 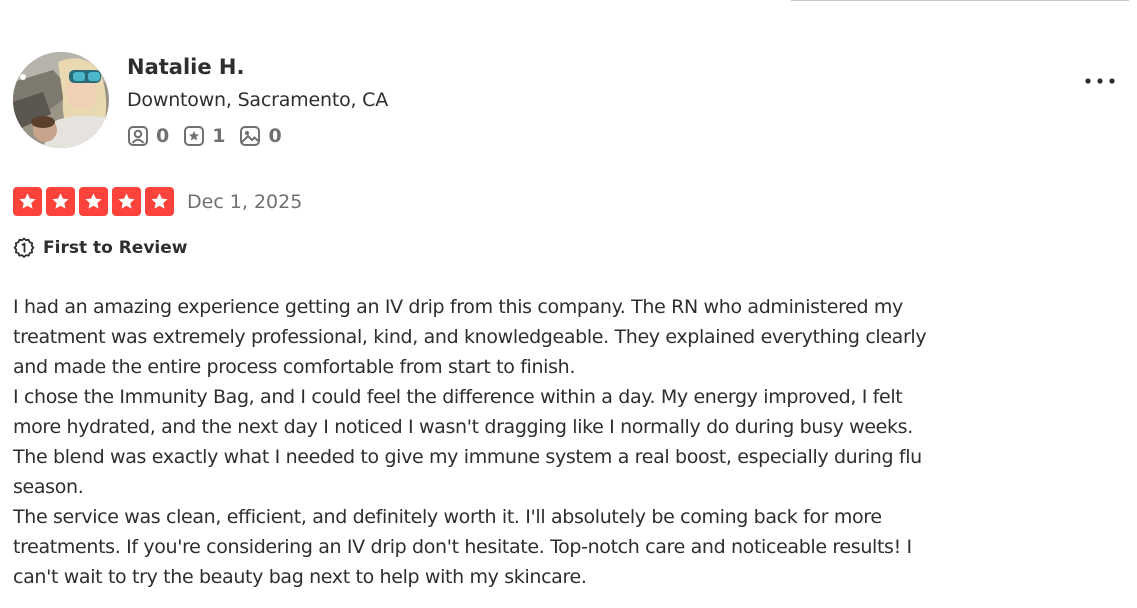 What do you see at coordinates (245, 202) in the screenshot?
I see `review-date: Dec 1, 2025` at bounding box center [245, 202].